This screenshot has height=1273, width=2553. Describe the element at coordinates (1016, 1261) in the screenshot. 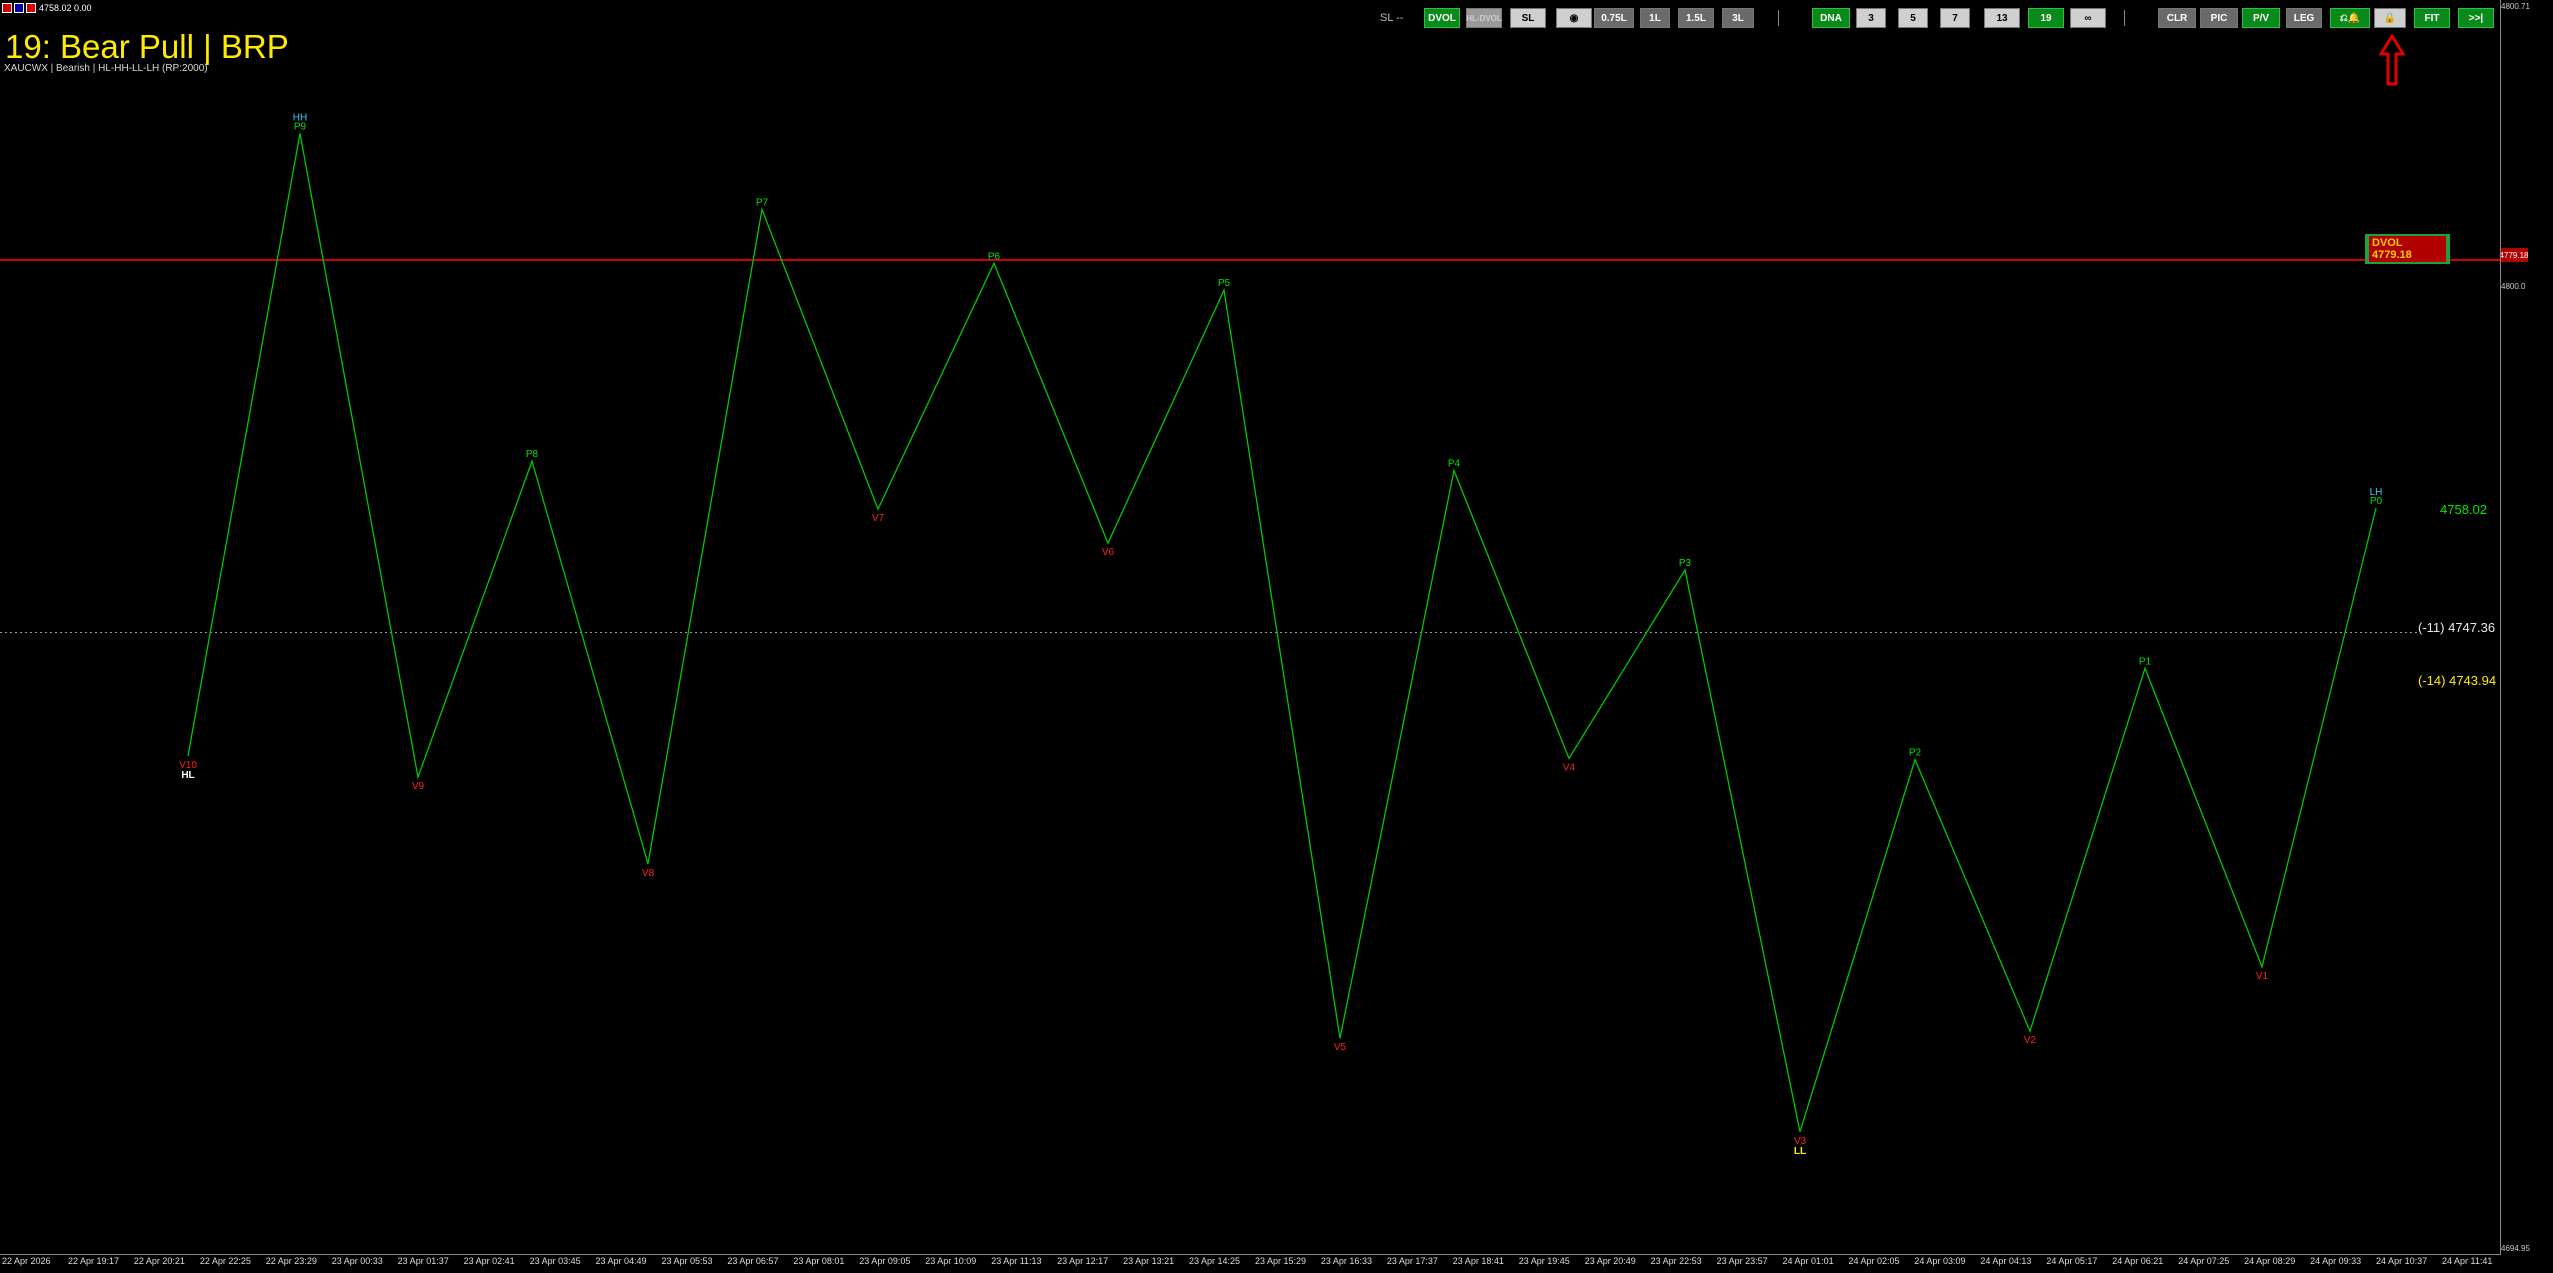

I see `x-tick-label: 23 Apr 11:13` at that location.